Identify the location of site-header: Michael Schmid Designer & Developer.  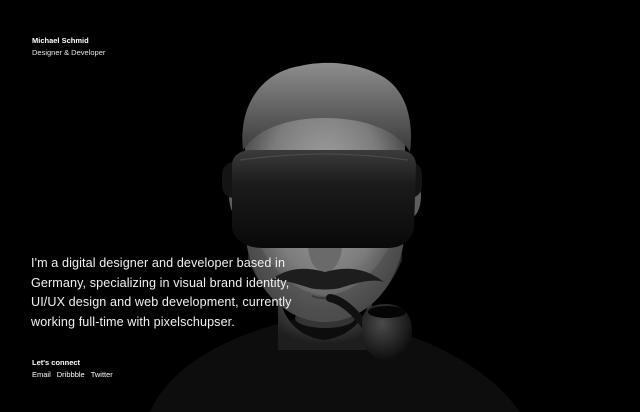
(68, 47).